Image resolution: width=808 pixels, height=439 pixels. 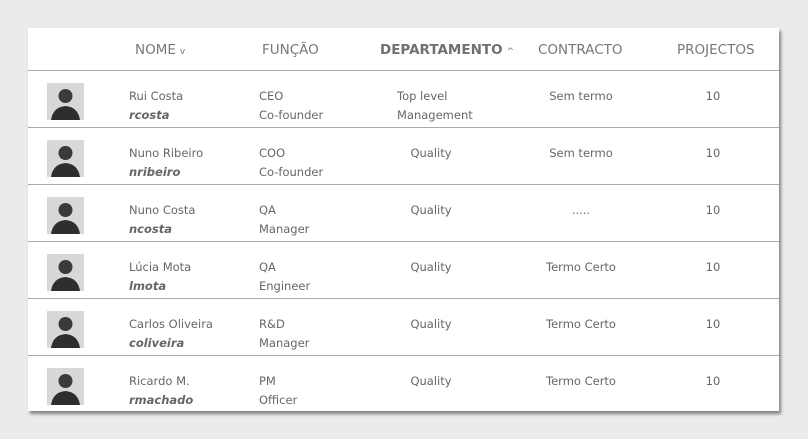 I want to click on username: rcosta, so click(x=149, y=115).